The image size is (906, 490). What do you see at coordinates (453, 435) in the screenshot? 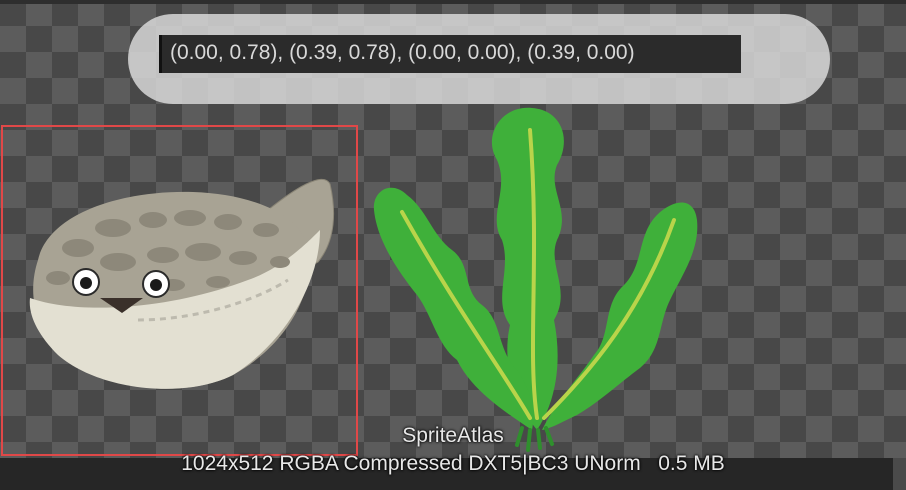
I see `atlas-name-label: SpriteAtlas` at bounding box center [453, 435].